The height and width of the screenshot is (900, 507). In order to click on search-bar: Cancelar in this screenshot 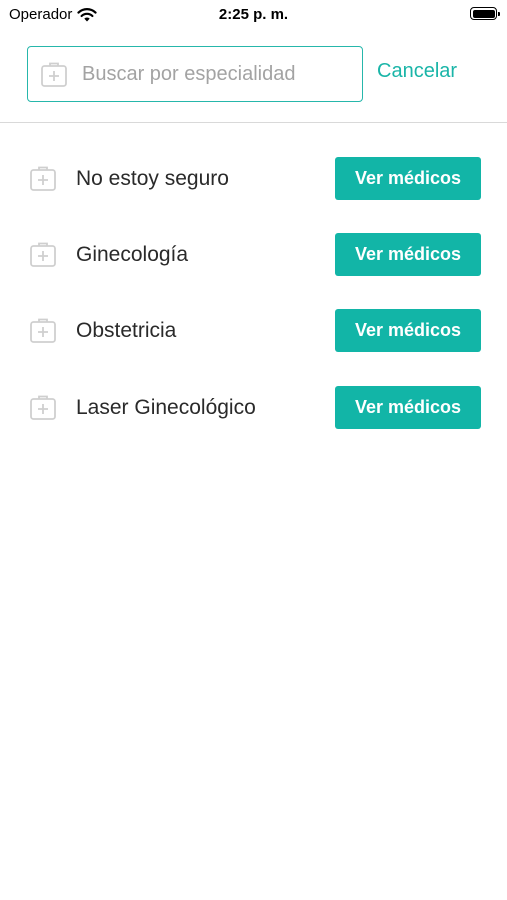, I will do `click(257, 74)`.